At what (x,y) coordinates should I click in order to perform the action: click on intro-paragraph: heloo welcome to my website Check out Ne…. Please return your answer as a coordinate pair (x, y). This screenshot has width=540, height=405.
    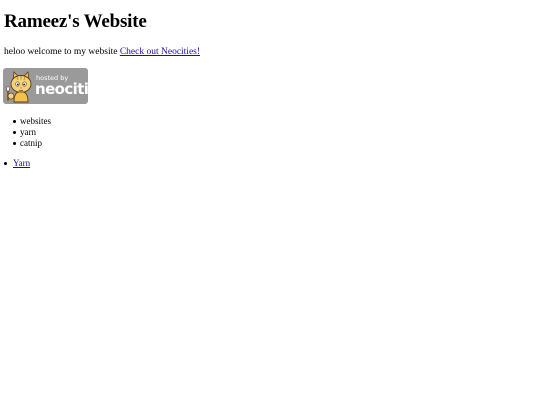
    Looking at the image, I should click on (102, 52).